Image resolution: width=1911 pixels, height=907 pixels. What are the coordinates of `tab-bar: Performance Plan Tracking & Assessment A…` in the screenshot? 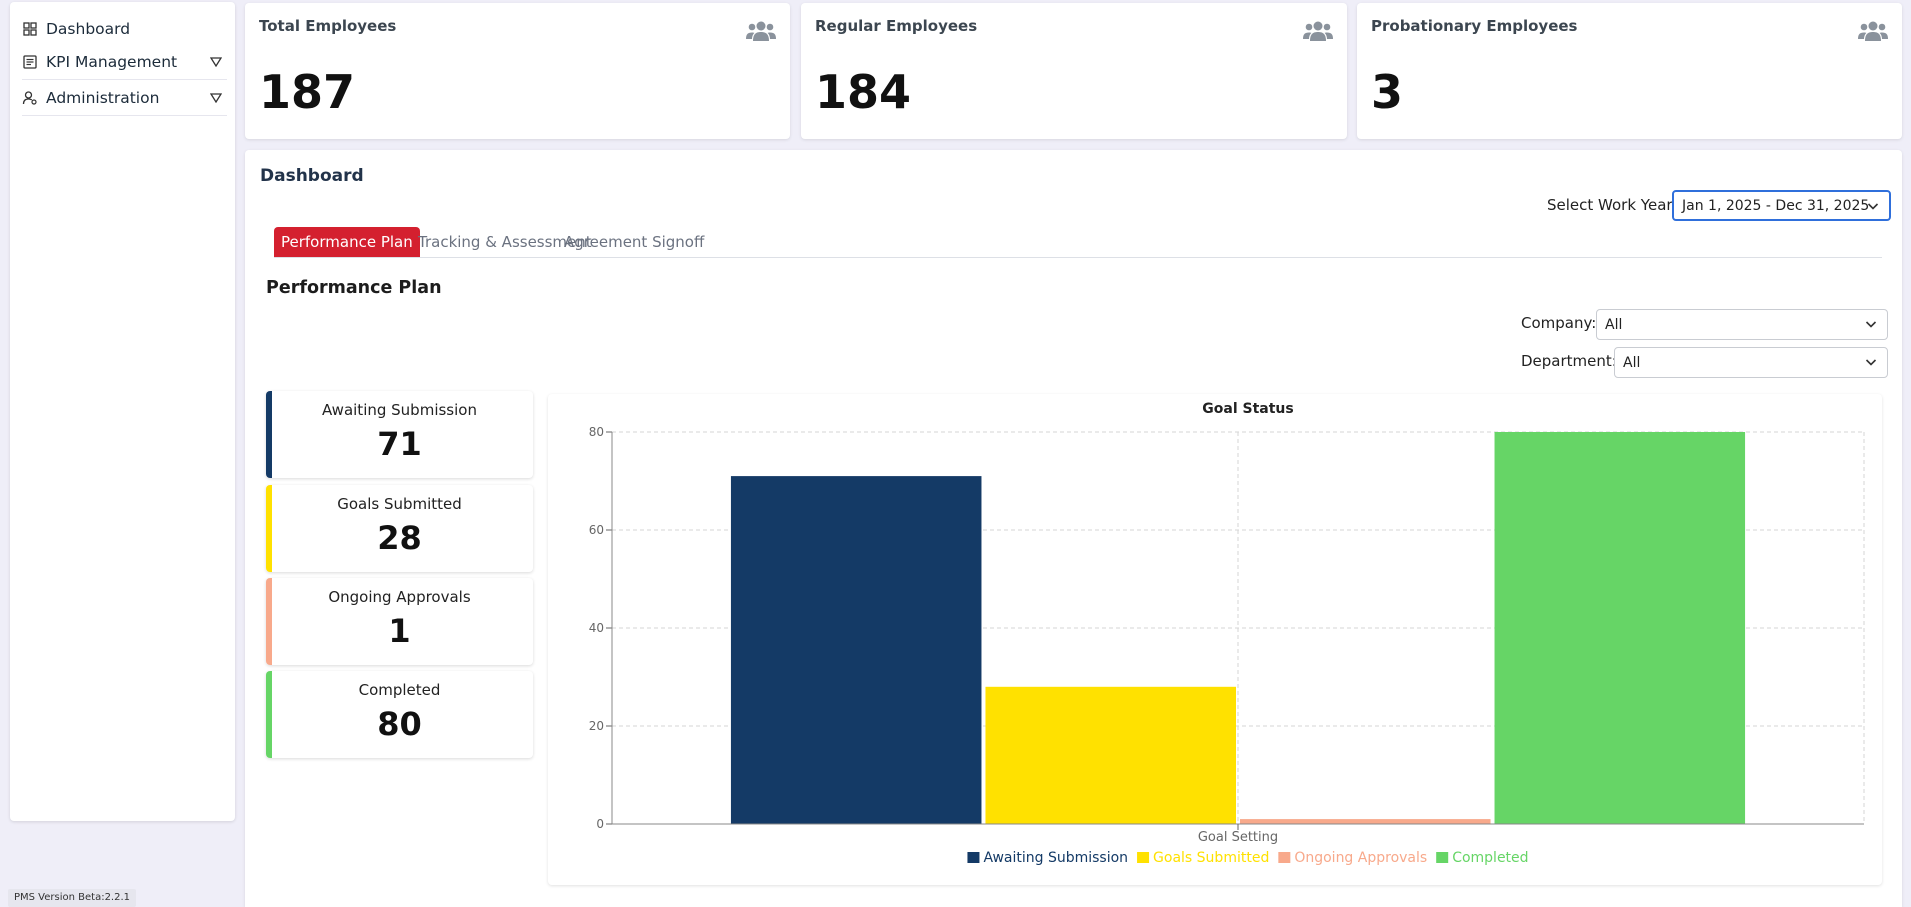 It's located at (1078, 242).